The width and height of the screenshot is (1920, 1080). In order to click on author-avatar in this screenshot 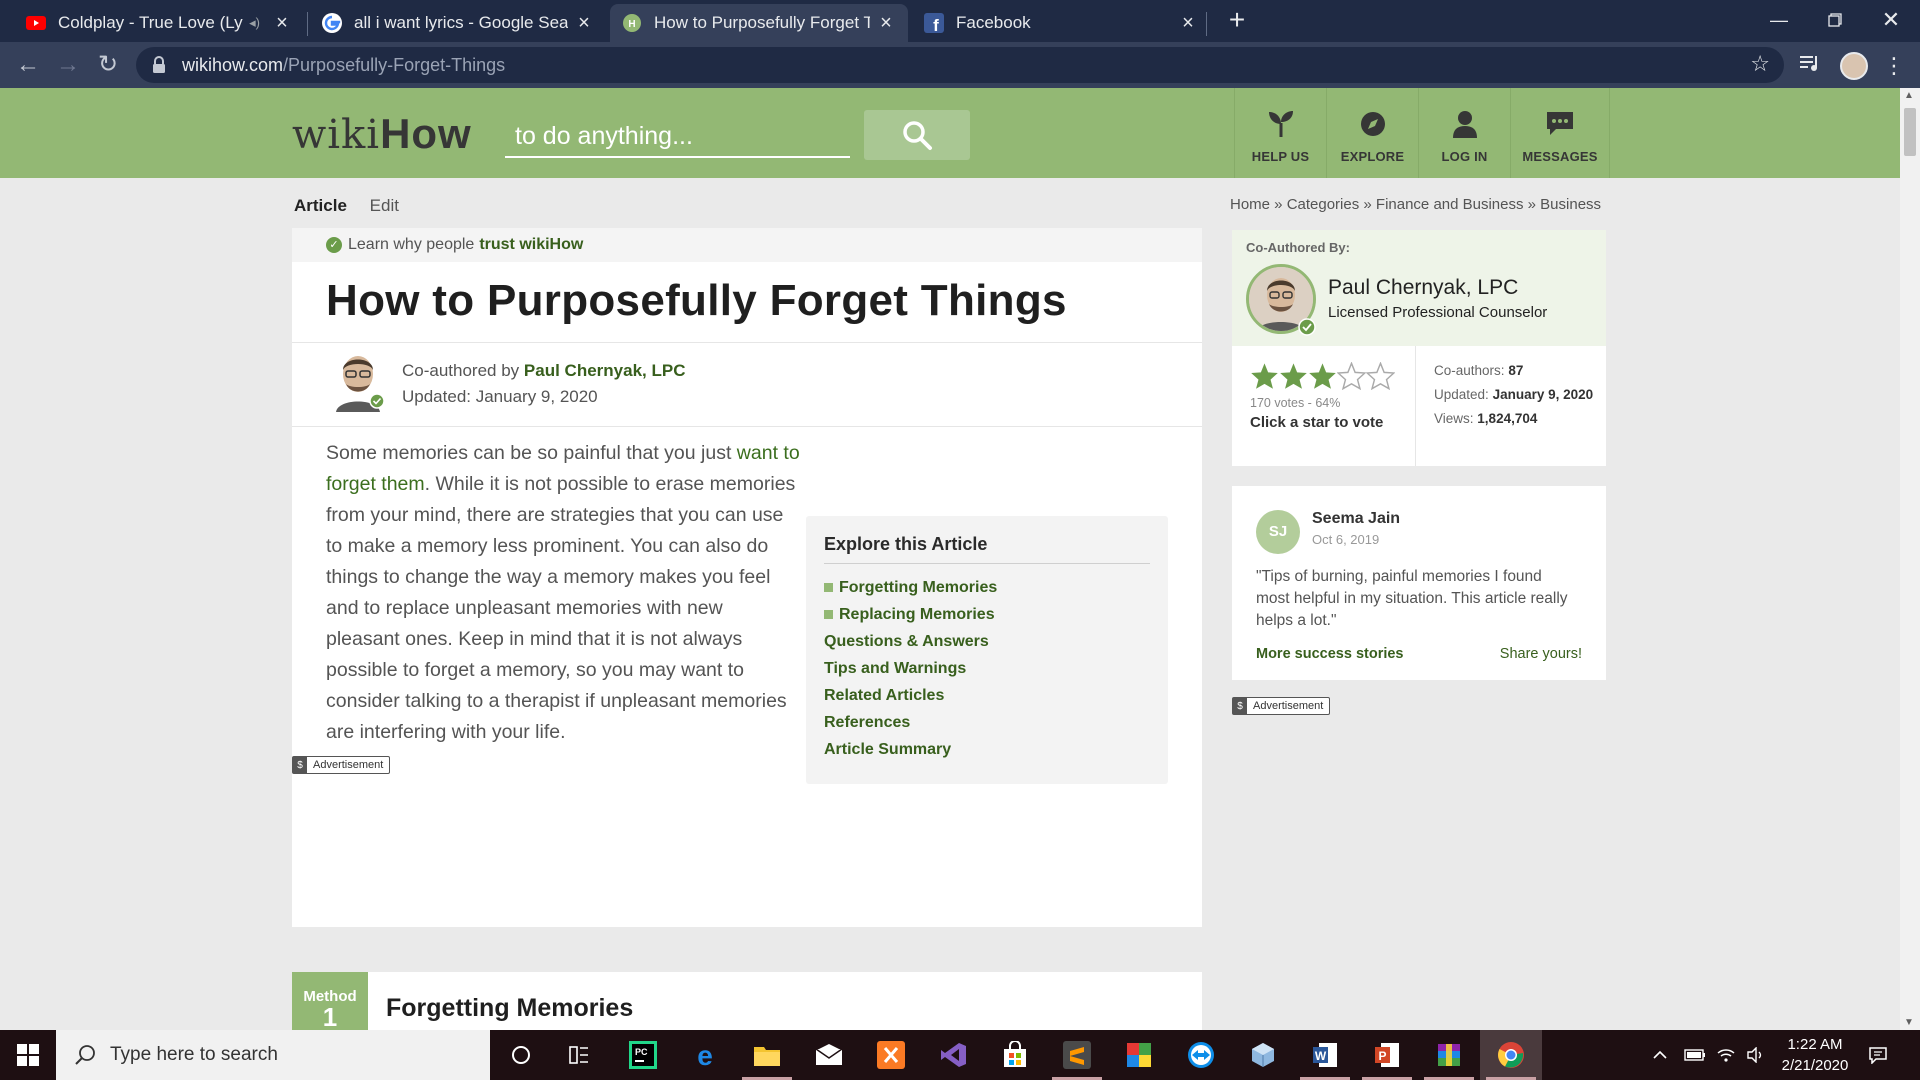, I will do `click(359, 381)`.